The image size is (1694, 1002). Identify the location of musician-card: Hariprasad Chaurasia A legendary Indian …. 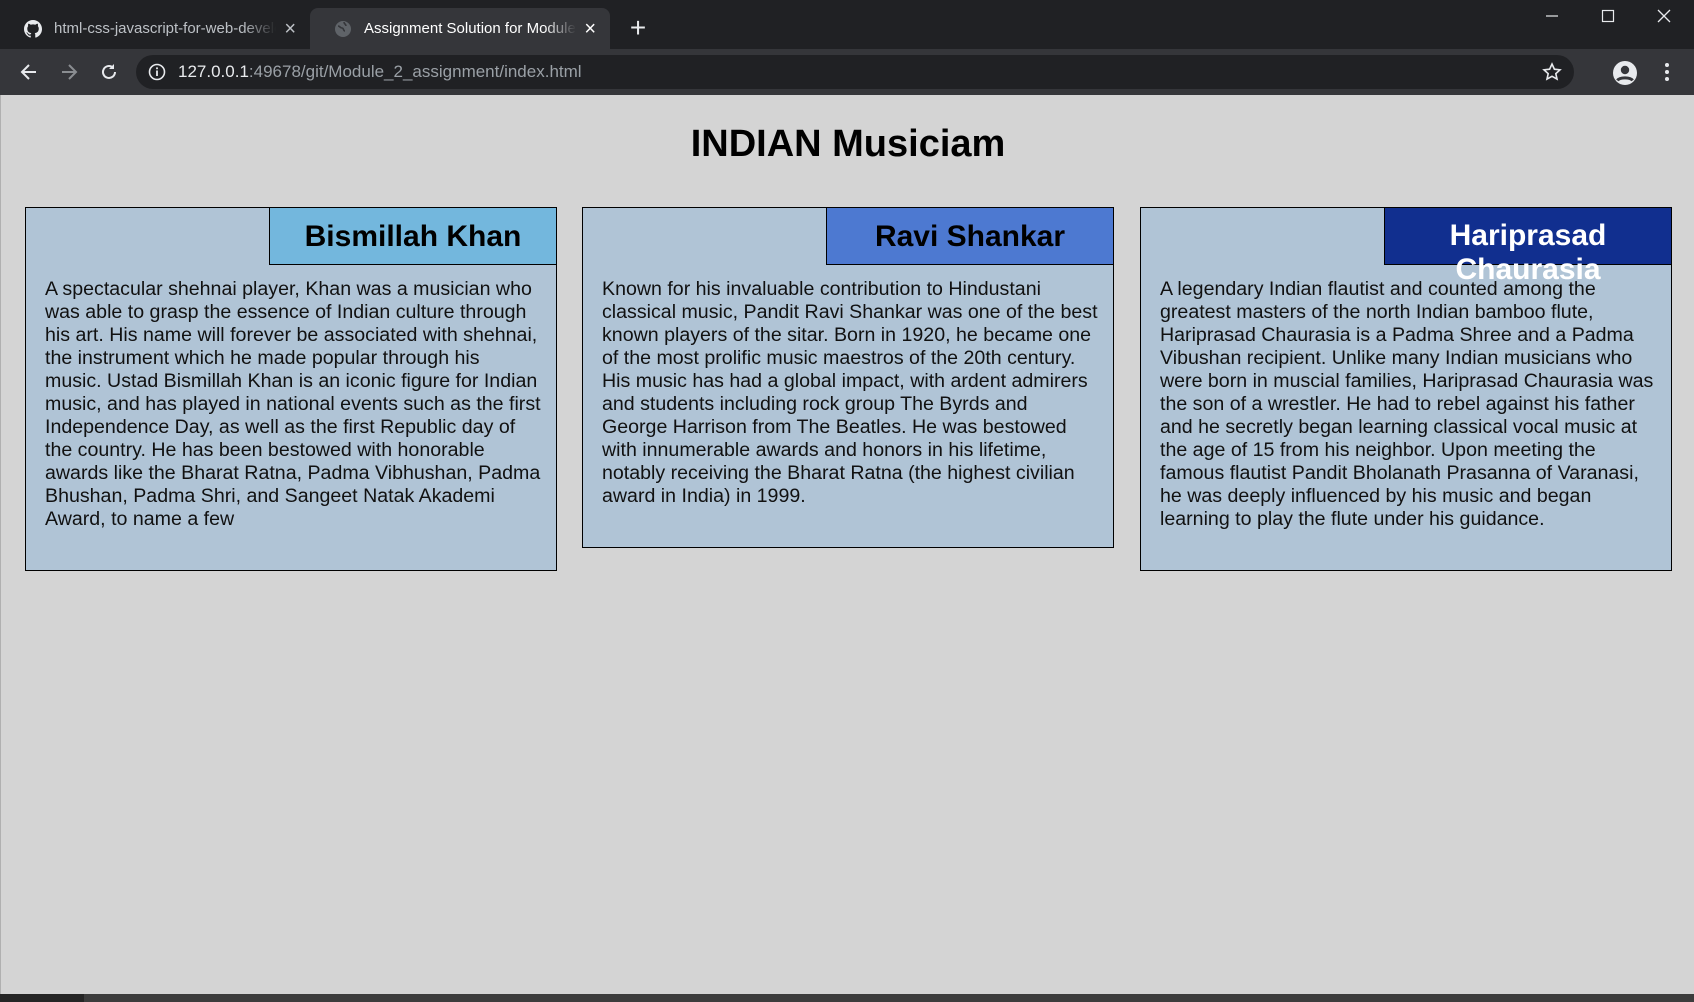
(1406, 389).